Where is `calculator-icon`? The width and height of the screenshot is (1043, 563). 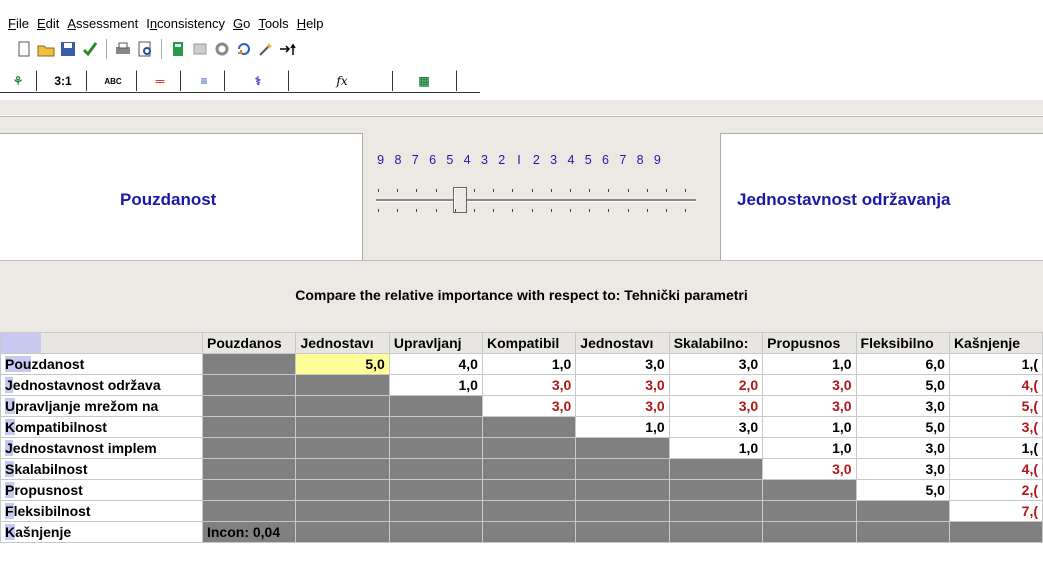 calculator-icon is located at coordinates (178, 49).